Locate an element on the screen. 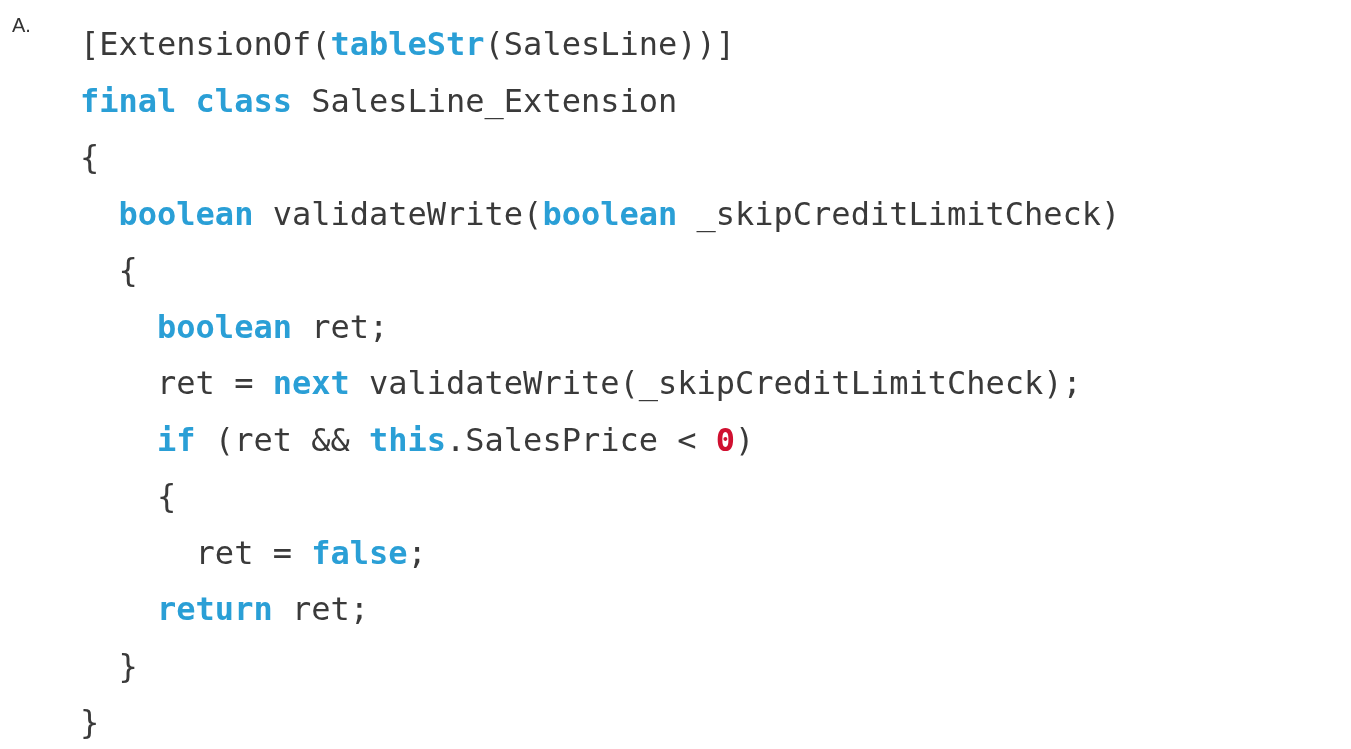 This screenshot has height=749, width=1351. code-line: boolean validateWrite(boolean _skipCreditLimitCheck) is located at coordinates (619, 214).